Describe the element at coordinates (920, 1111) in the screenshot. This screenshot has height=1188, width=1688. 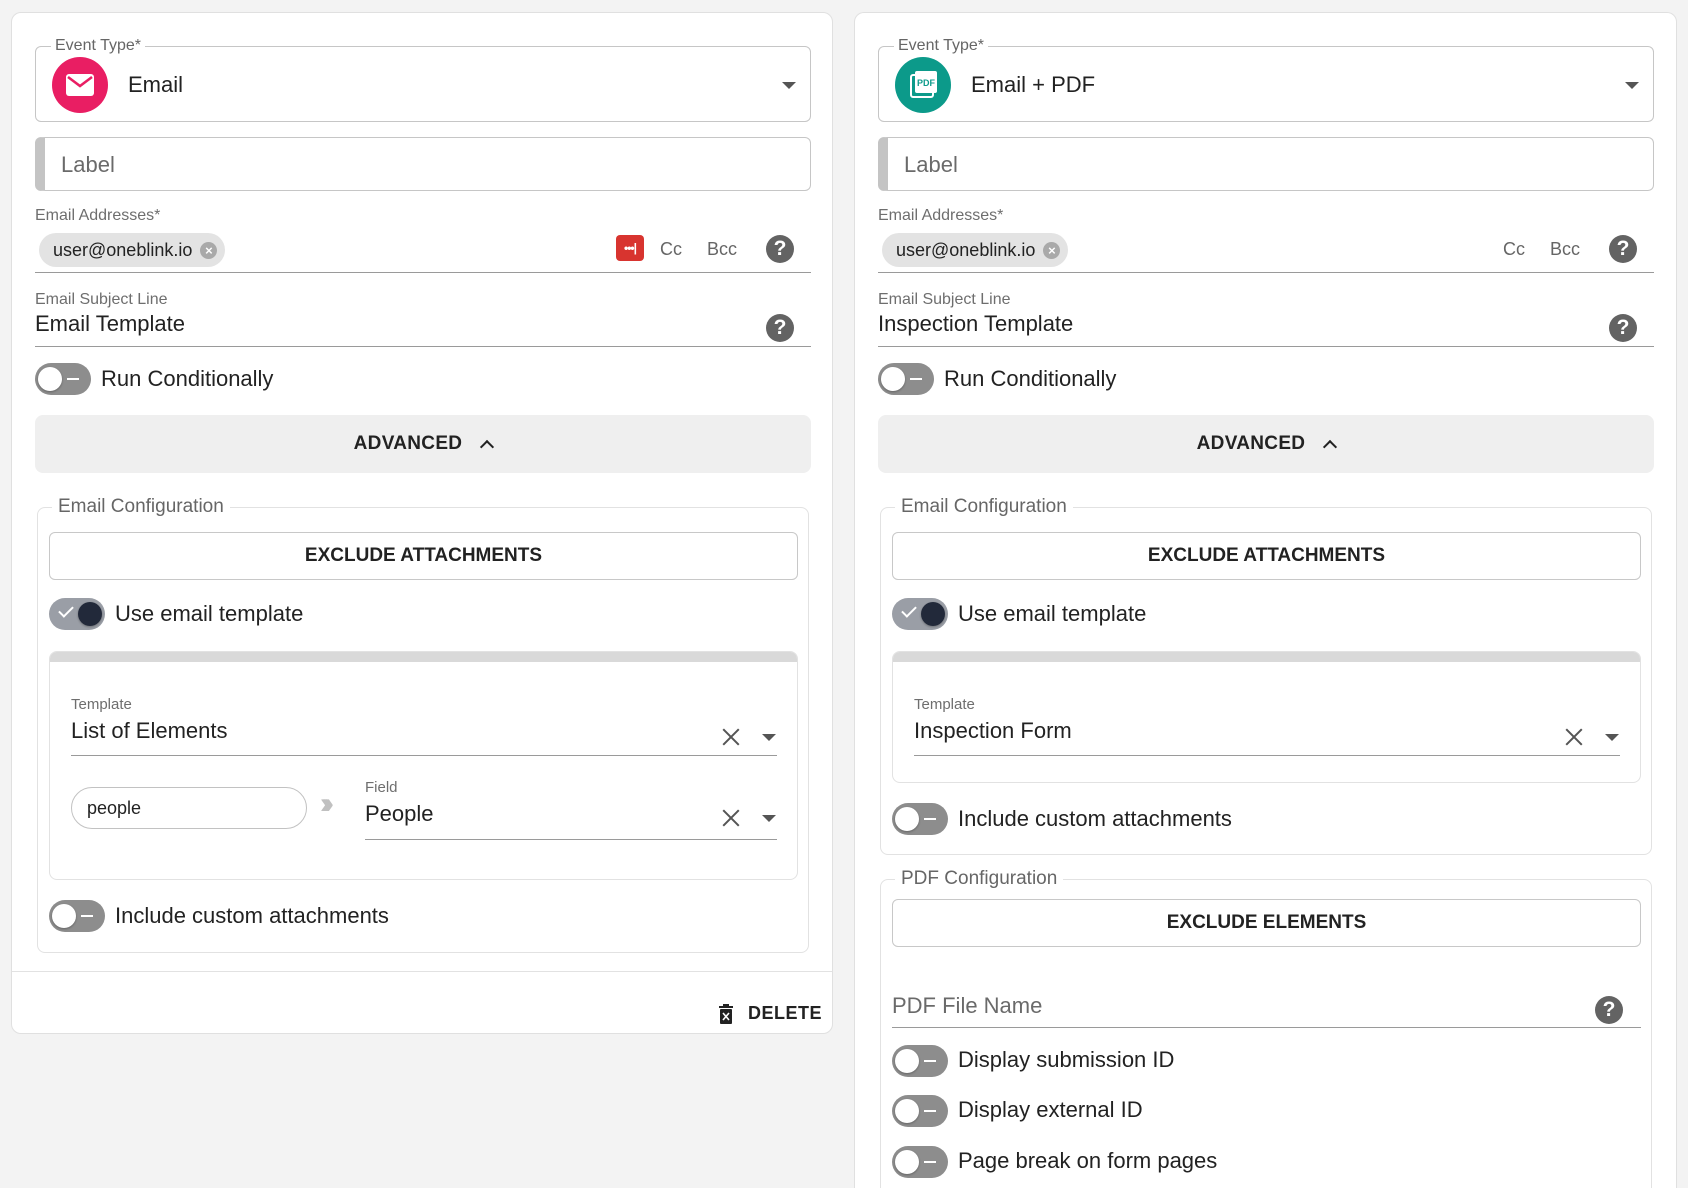
I see `display-external-id-toggle` at that location.